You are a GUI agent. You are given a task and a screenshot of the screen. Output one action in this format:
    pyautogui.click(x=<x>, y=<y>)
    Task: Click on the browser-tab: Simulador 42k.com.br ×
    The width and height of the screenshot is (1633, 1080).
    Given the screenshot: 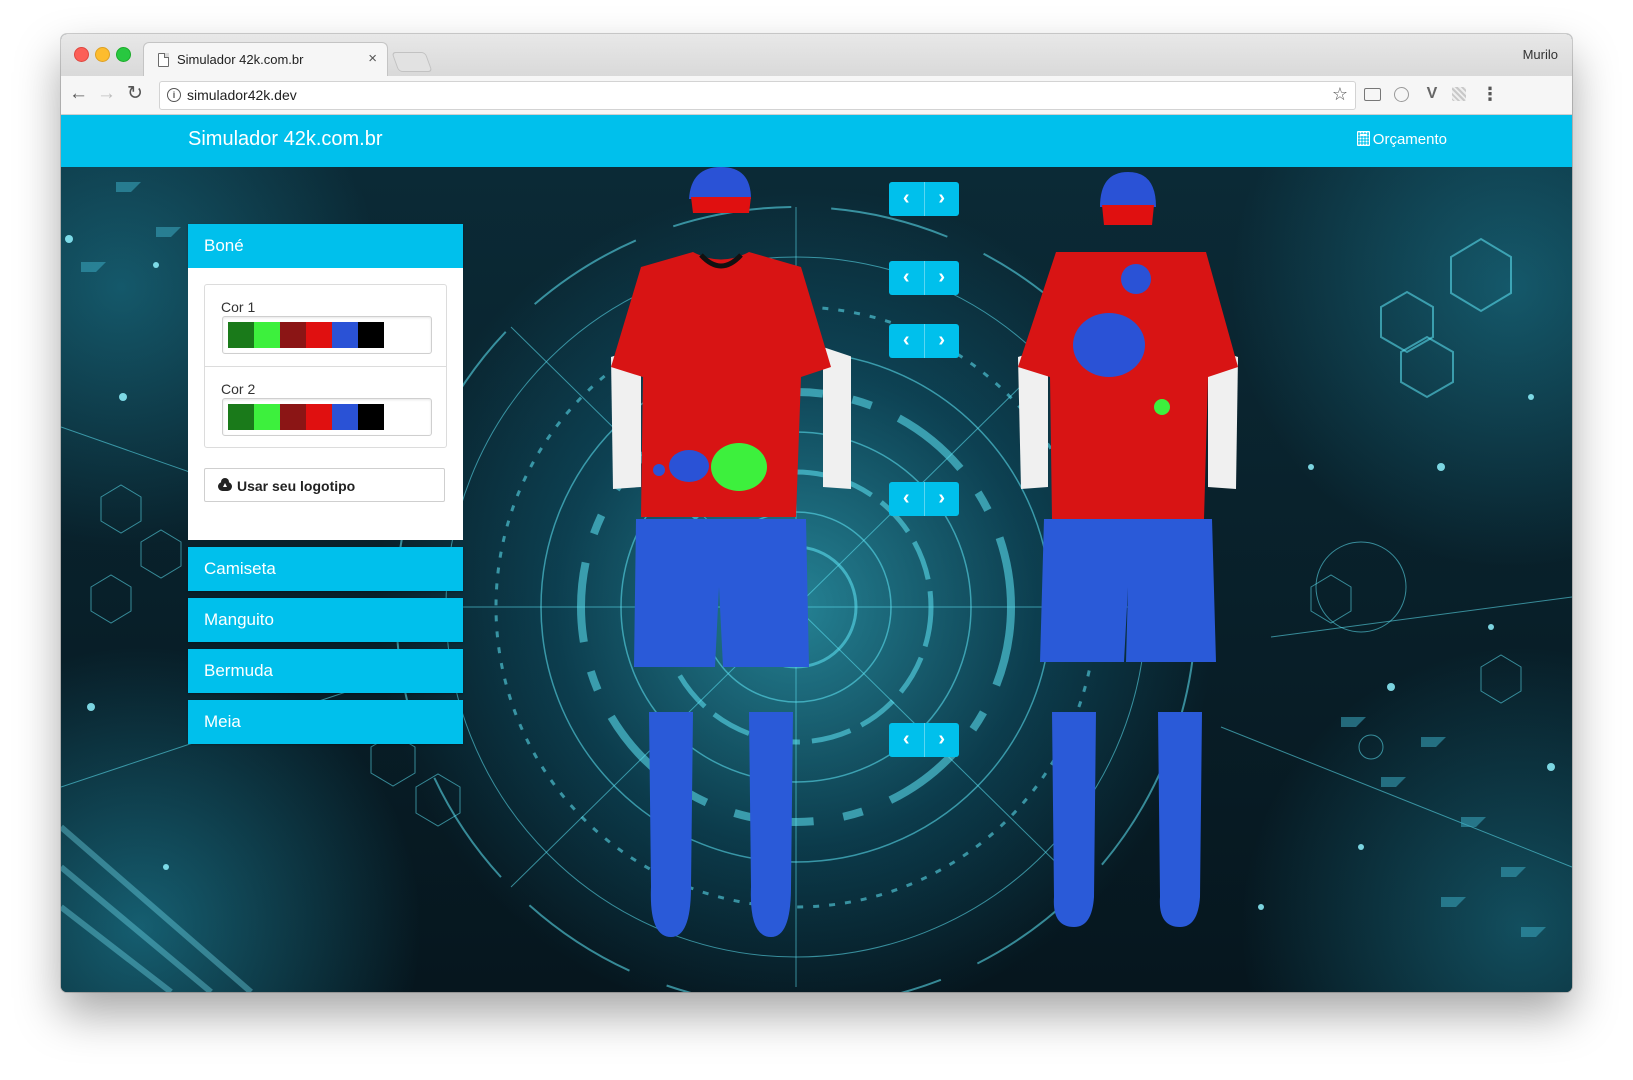 What is the action you would take?
    pyautogui.click(x=265, y=59)
    